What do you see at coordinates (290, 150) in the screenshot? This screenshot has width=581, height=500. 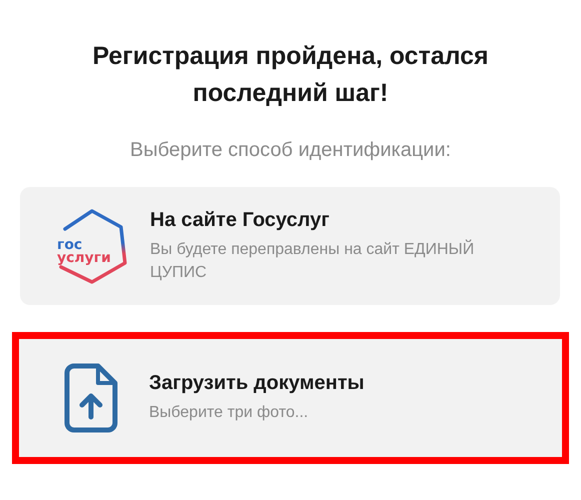 I see `instruction-text: Выберите способ идентификации:` at bounding box center [290, 150].